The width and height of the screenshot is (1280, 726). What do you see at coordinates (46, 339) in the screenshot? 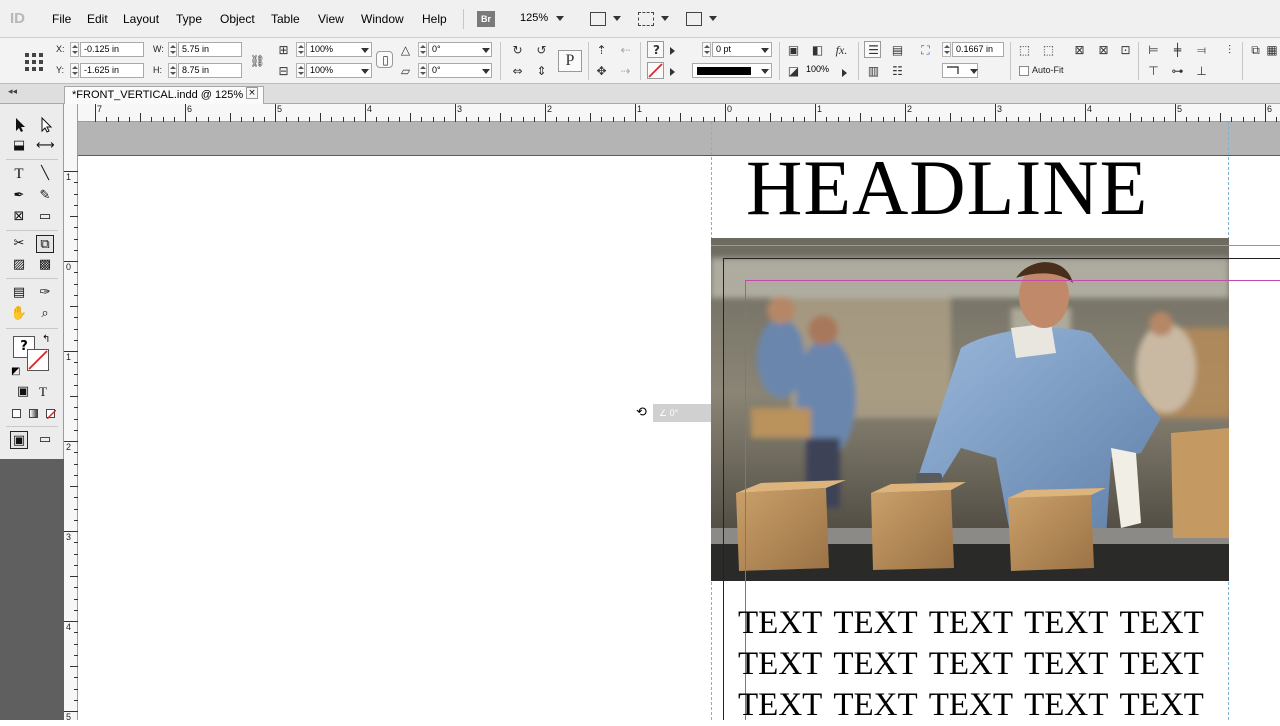
I see `swap-fill-stroke-icon: ↰` at bounding box center [46, 339].